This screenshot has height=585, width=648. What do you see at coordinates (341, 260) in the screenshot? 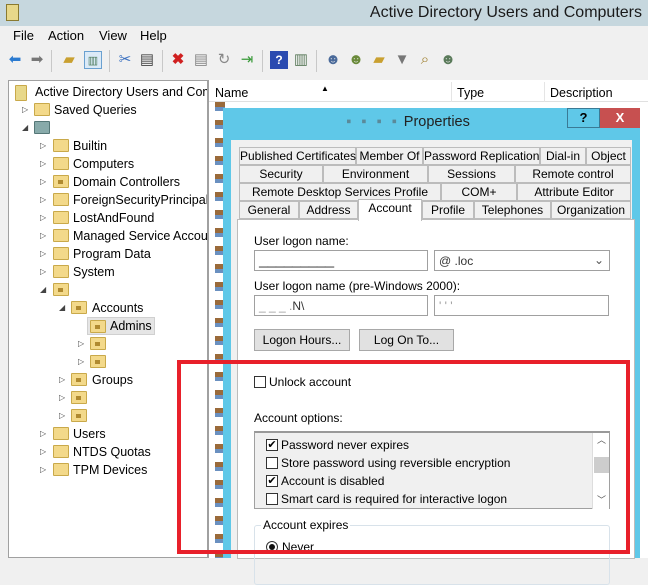
I see `user-logon-name-input: ▁▁▁▁▁▁▁▁▁` at bounding box center [341, 260].